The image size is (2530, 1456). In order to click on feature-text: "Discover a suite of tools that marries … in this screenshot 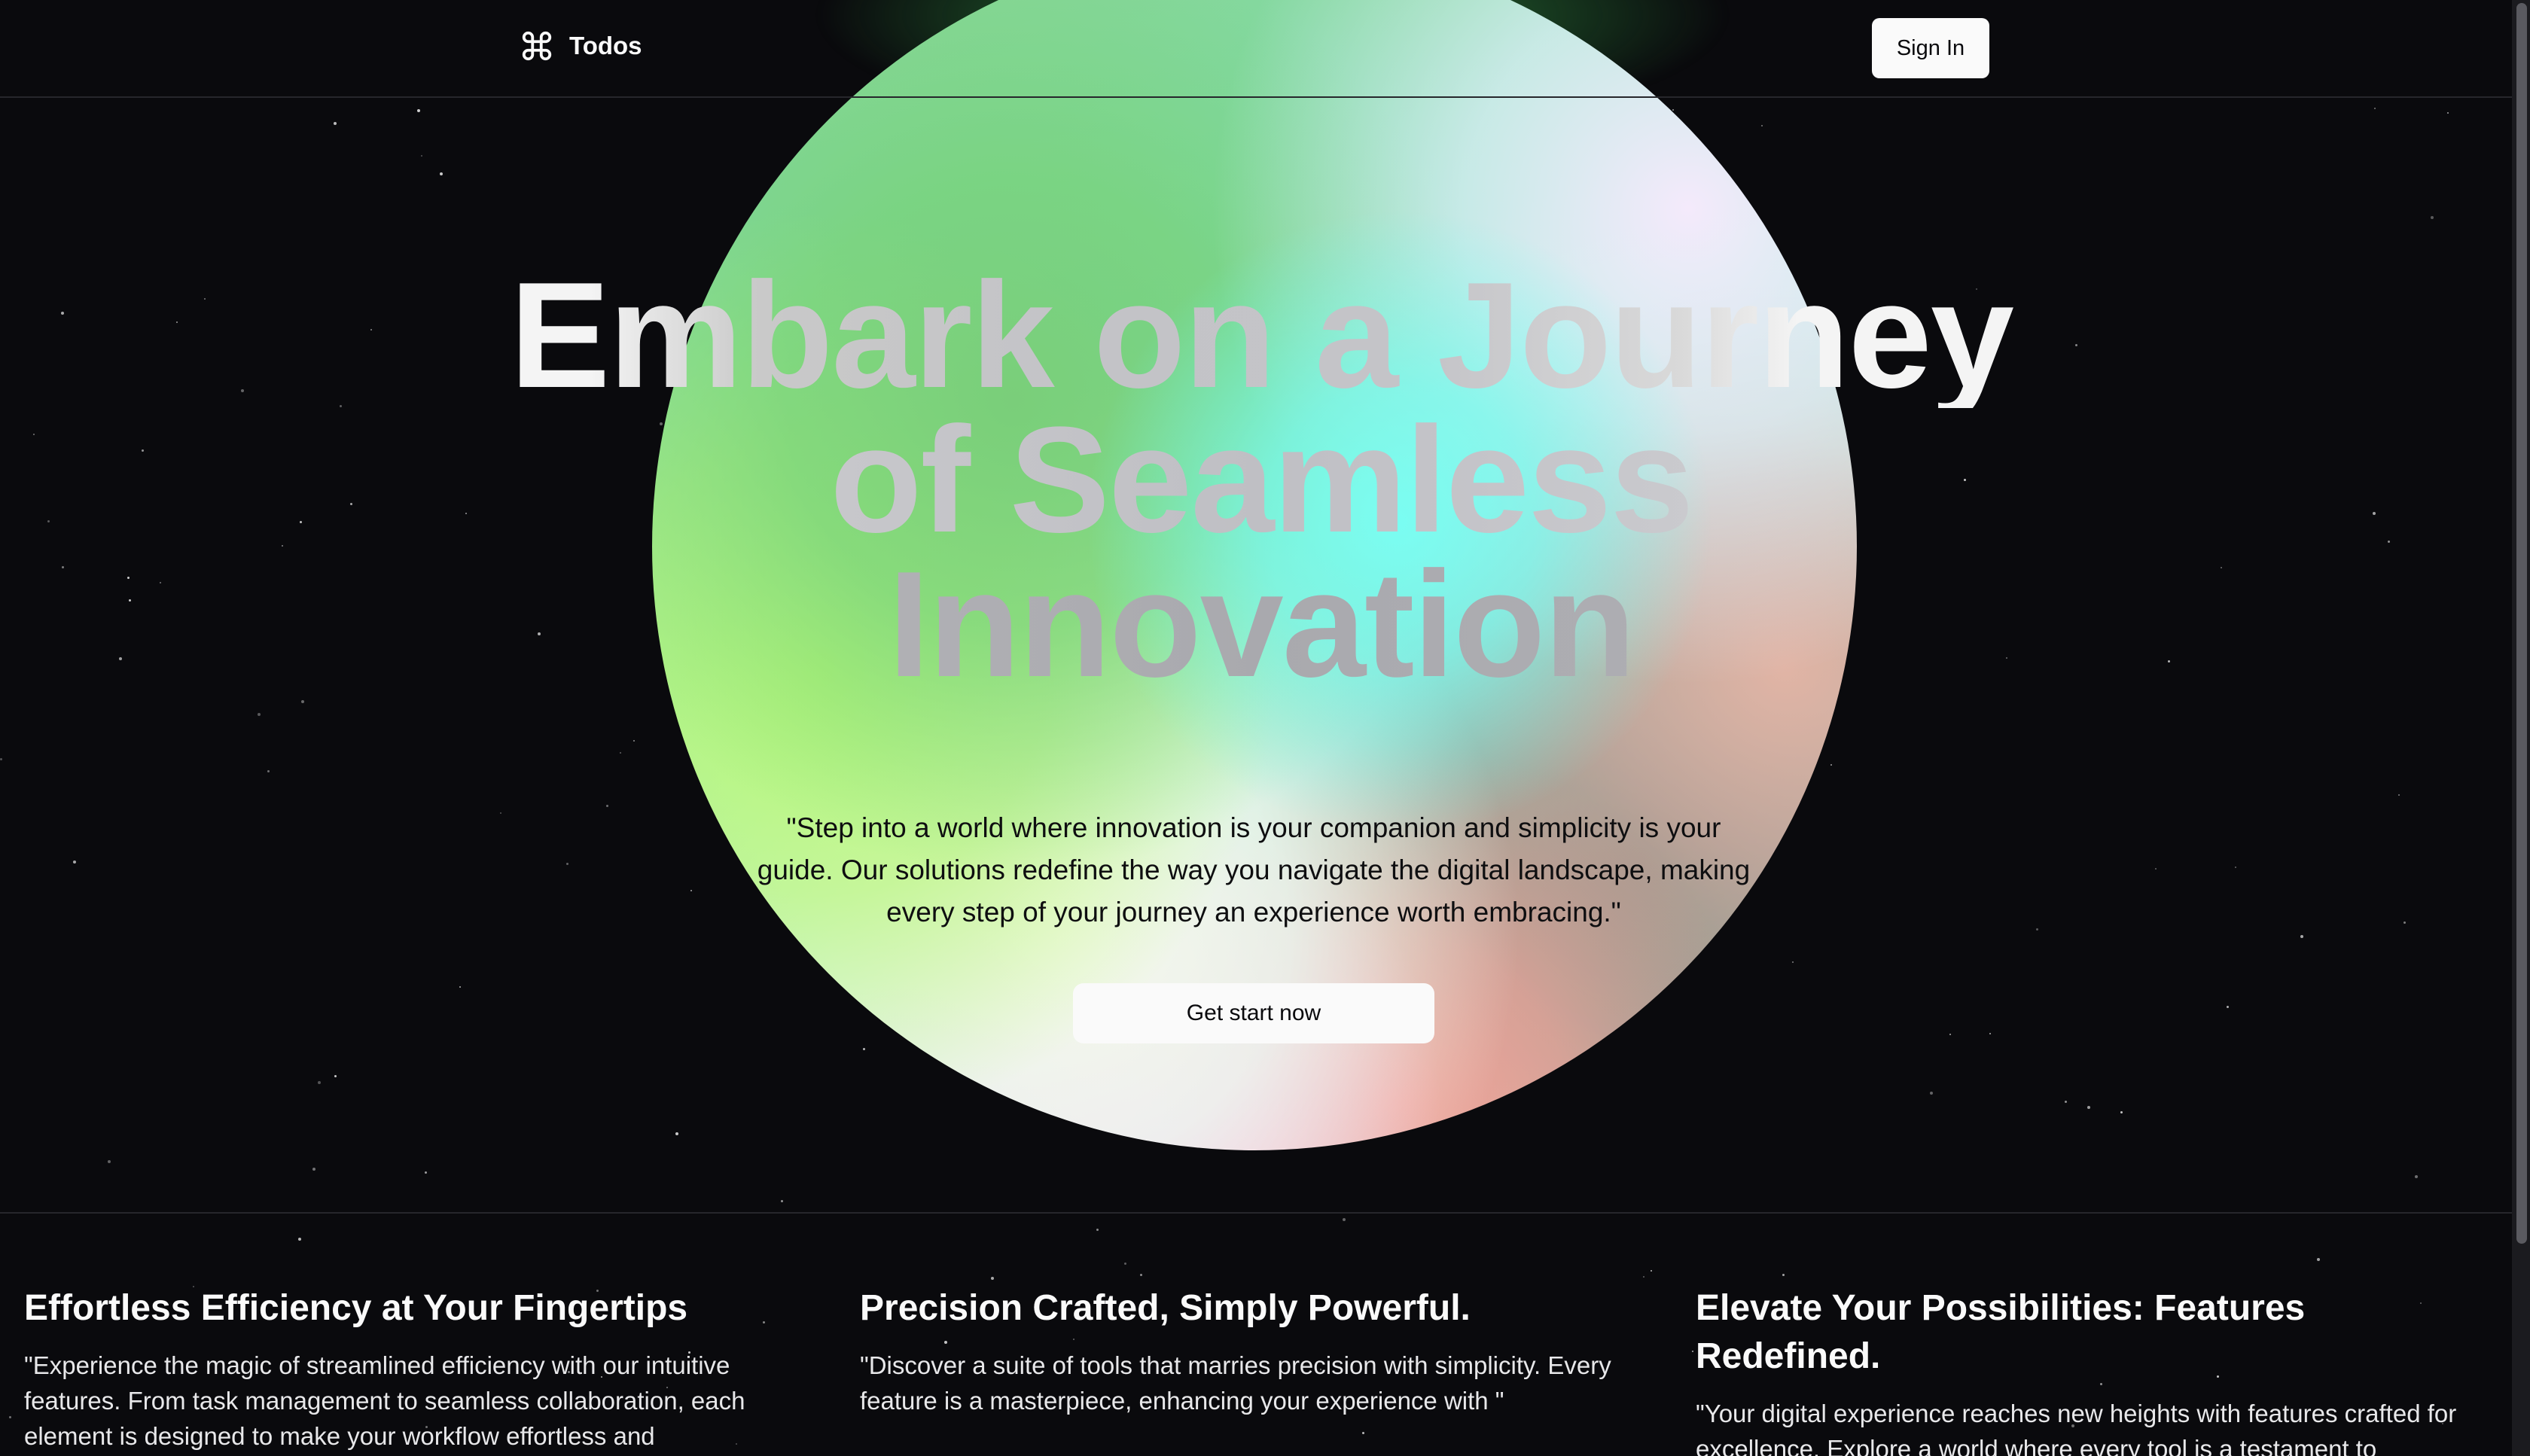, I will do `click(1236, 1383)`.